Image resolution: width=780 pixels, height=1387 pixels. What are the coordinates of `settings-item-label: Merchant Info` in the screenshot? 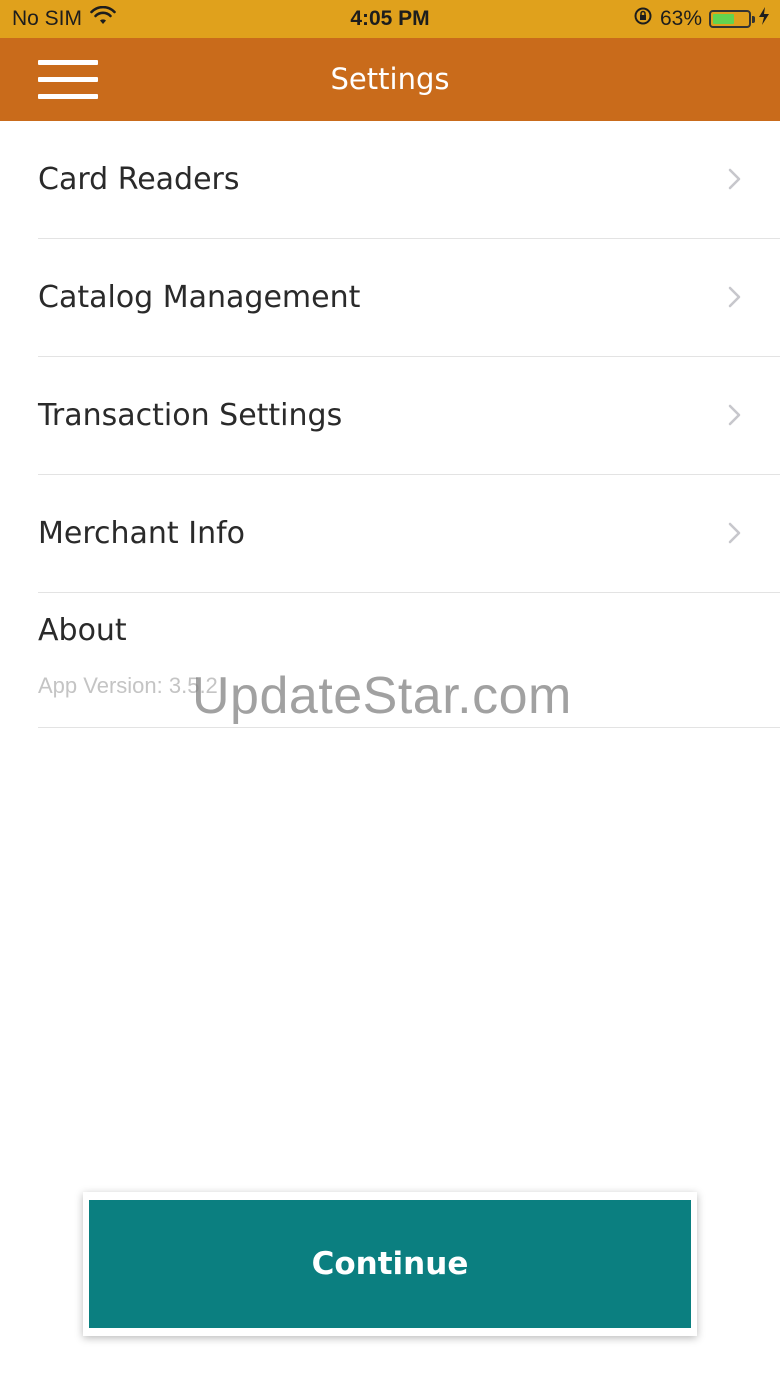 It's located at (141, 533).